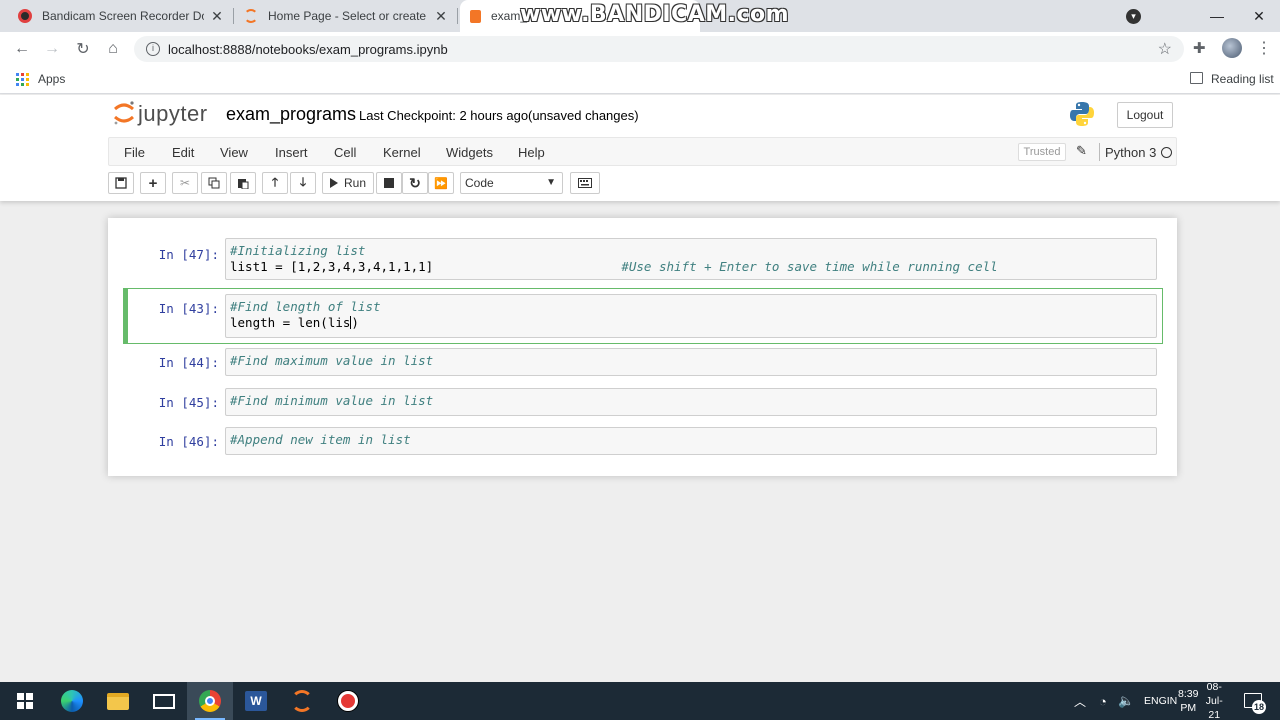 The height and width of the screenshot is (720, 1280). I want to click on keyboard-icon, so click(585, 183).